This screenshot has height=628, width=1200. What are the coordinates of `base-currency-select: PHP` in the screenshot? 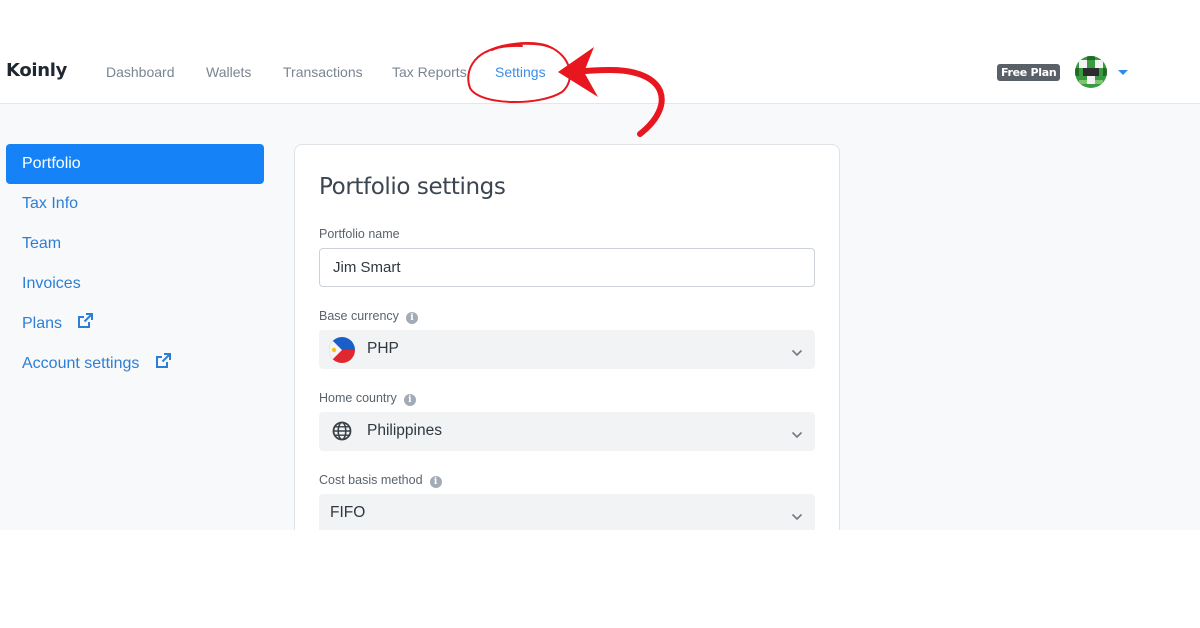 It's located at (567, 349).